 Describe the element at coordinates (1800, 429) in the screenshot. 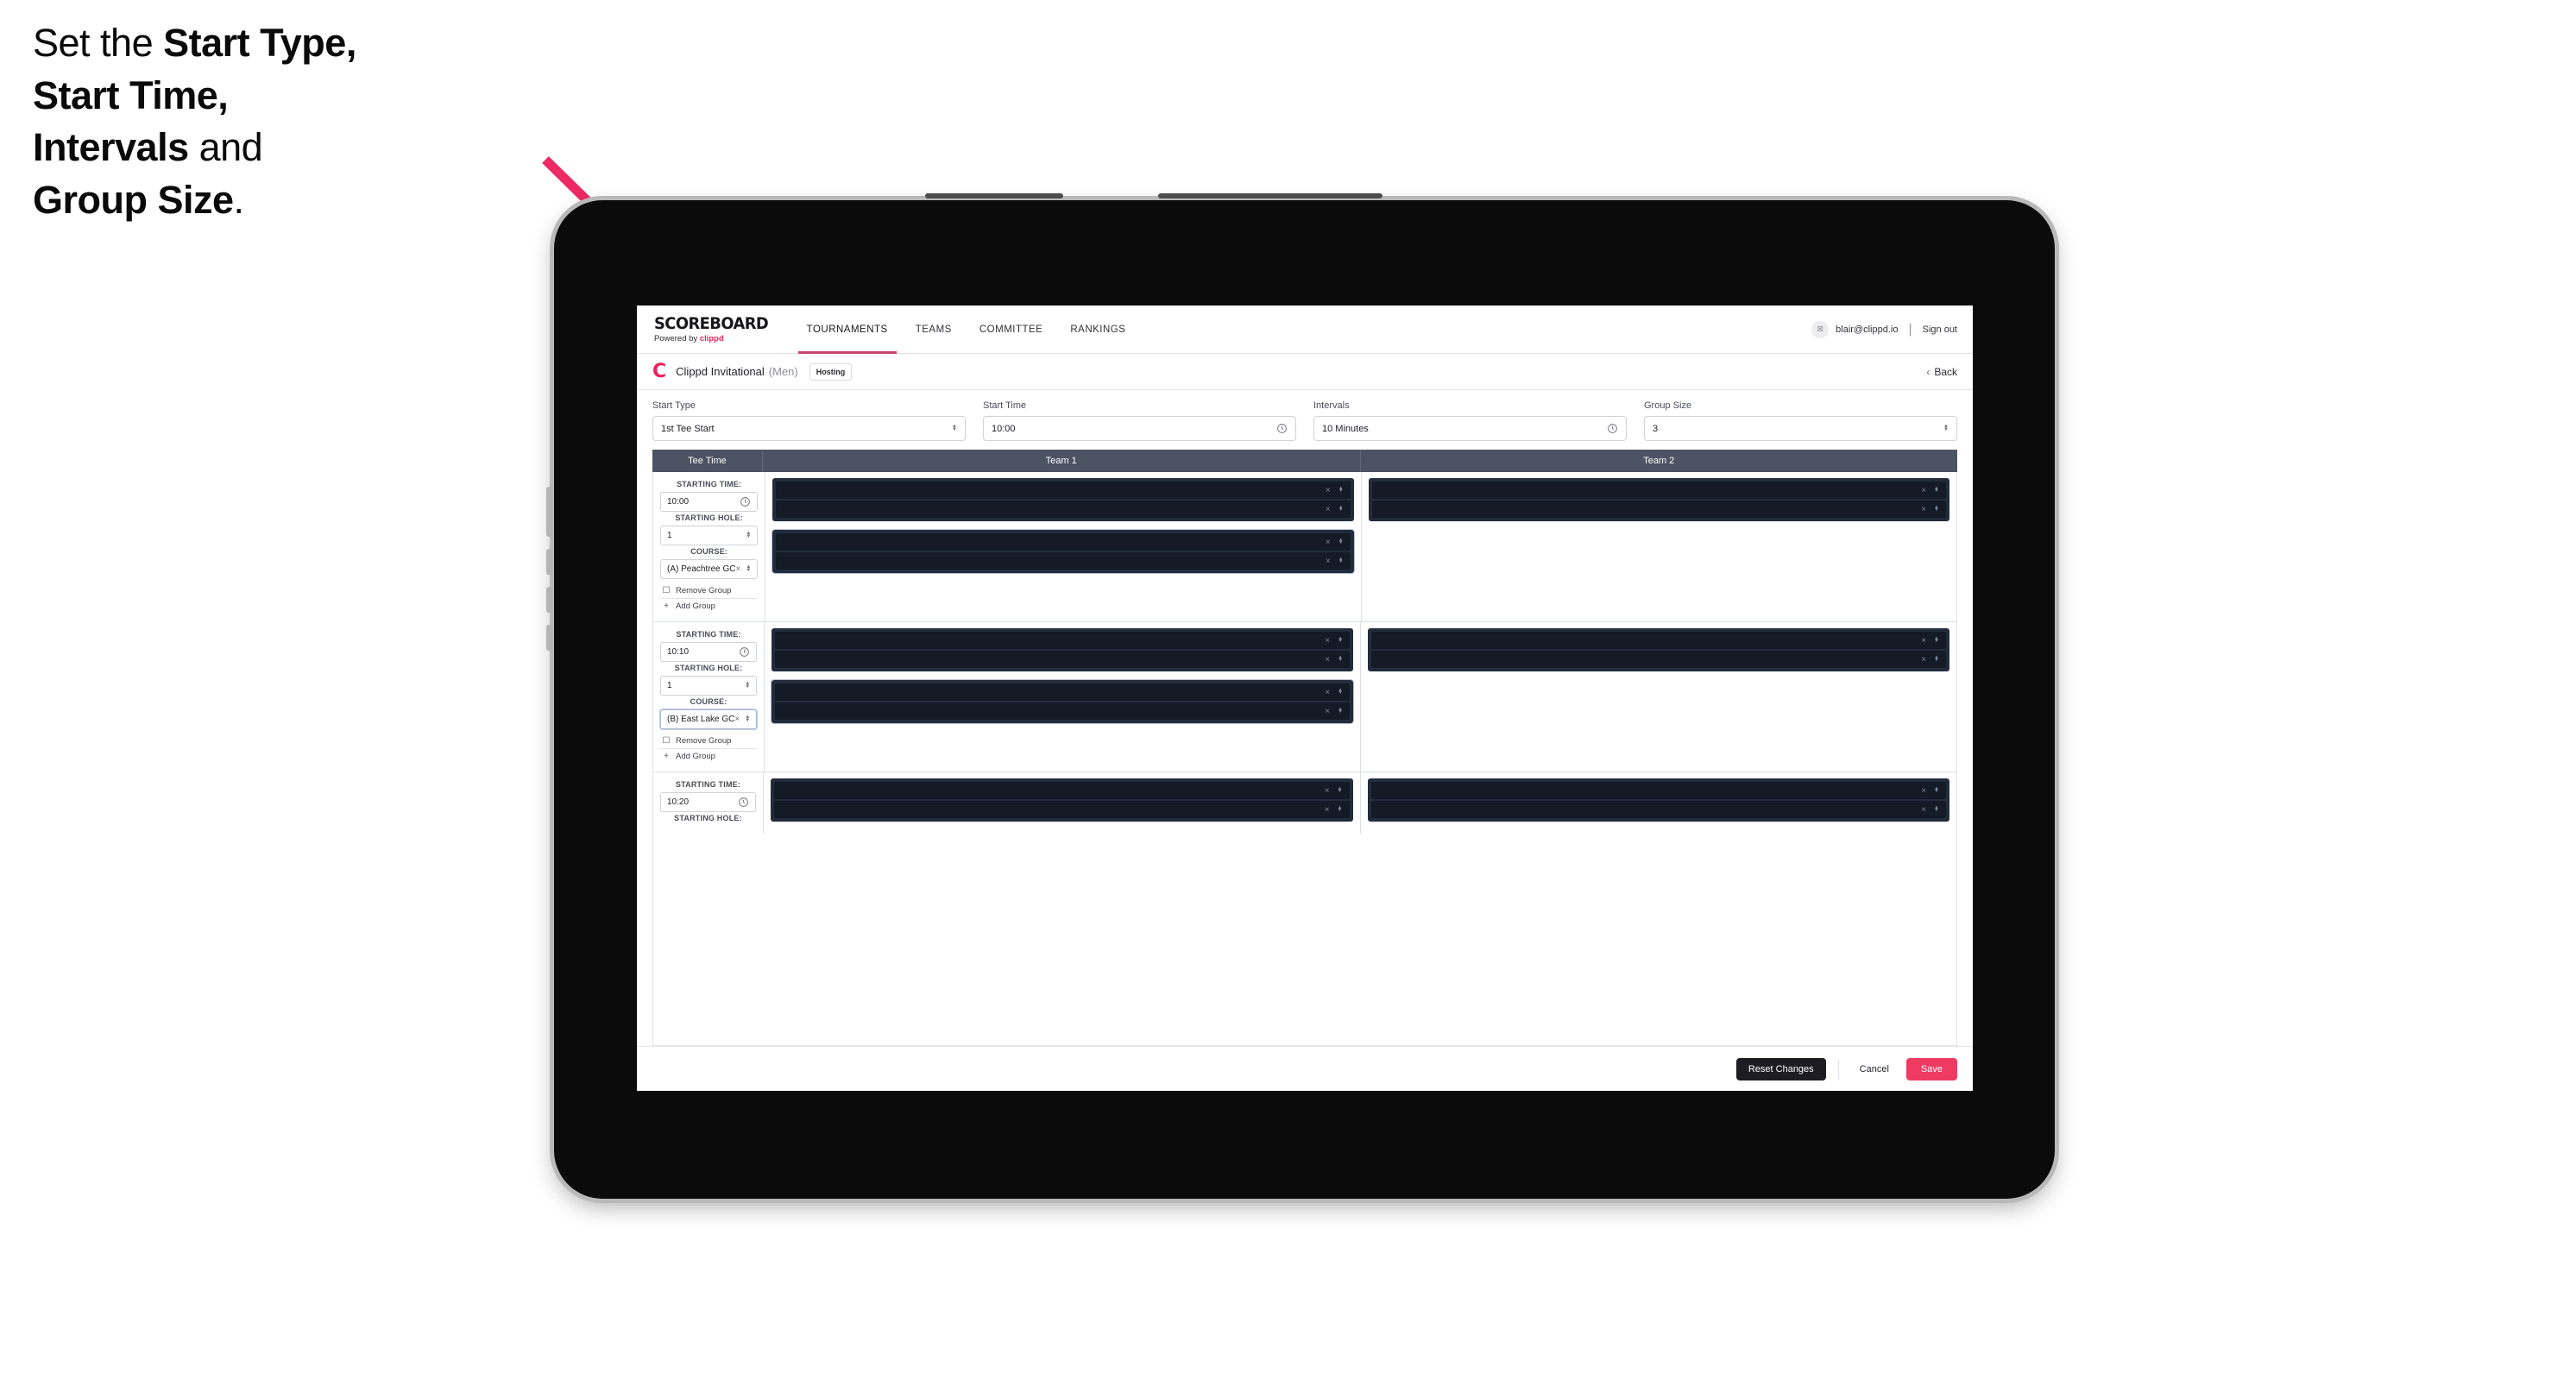

I see `control-field-group-size: 3 ▲ ▼` at that location.